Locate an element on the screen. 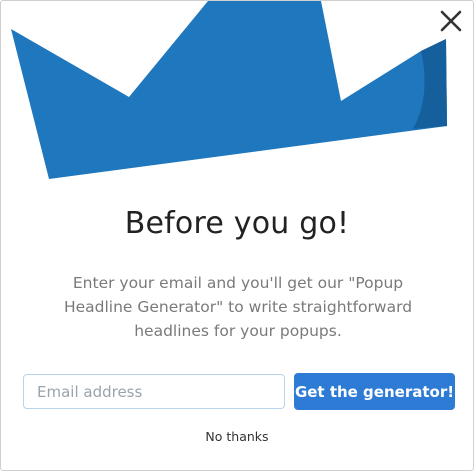 Image resolution: width=474 pixels, height=471 pixels. email-input is located at coordinates (154, 391).